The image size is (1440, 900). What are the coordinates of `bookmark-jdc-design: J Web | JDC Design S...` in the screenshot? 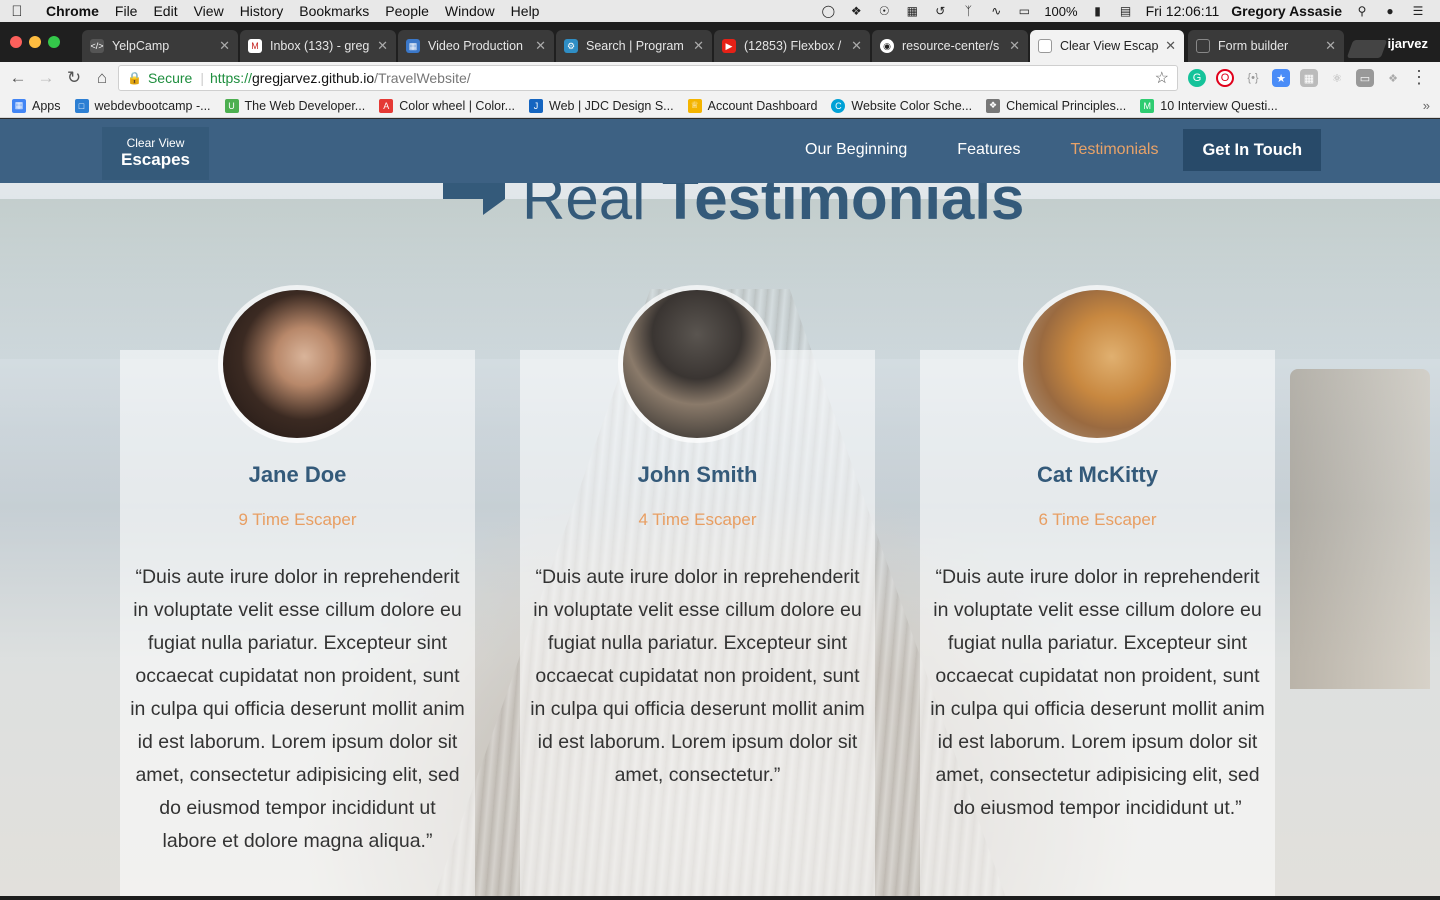 It's located at (601, 105).